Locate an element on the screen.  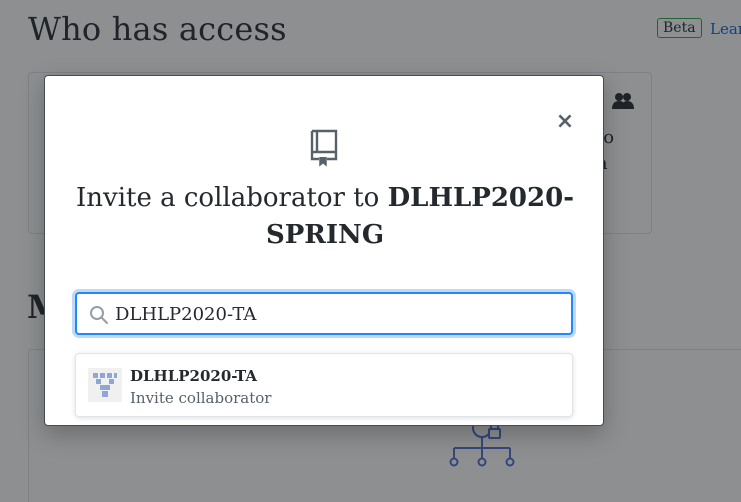
suggestion-item: DLHLP2020-TA Invite collaborator is located at coordinates (324, 385).